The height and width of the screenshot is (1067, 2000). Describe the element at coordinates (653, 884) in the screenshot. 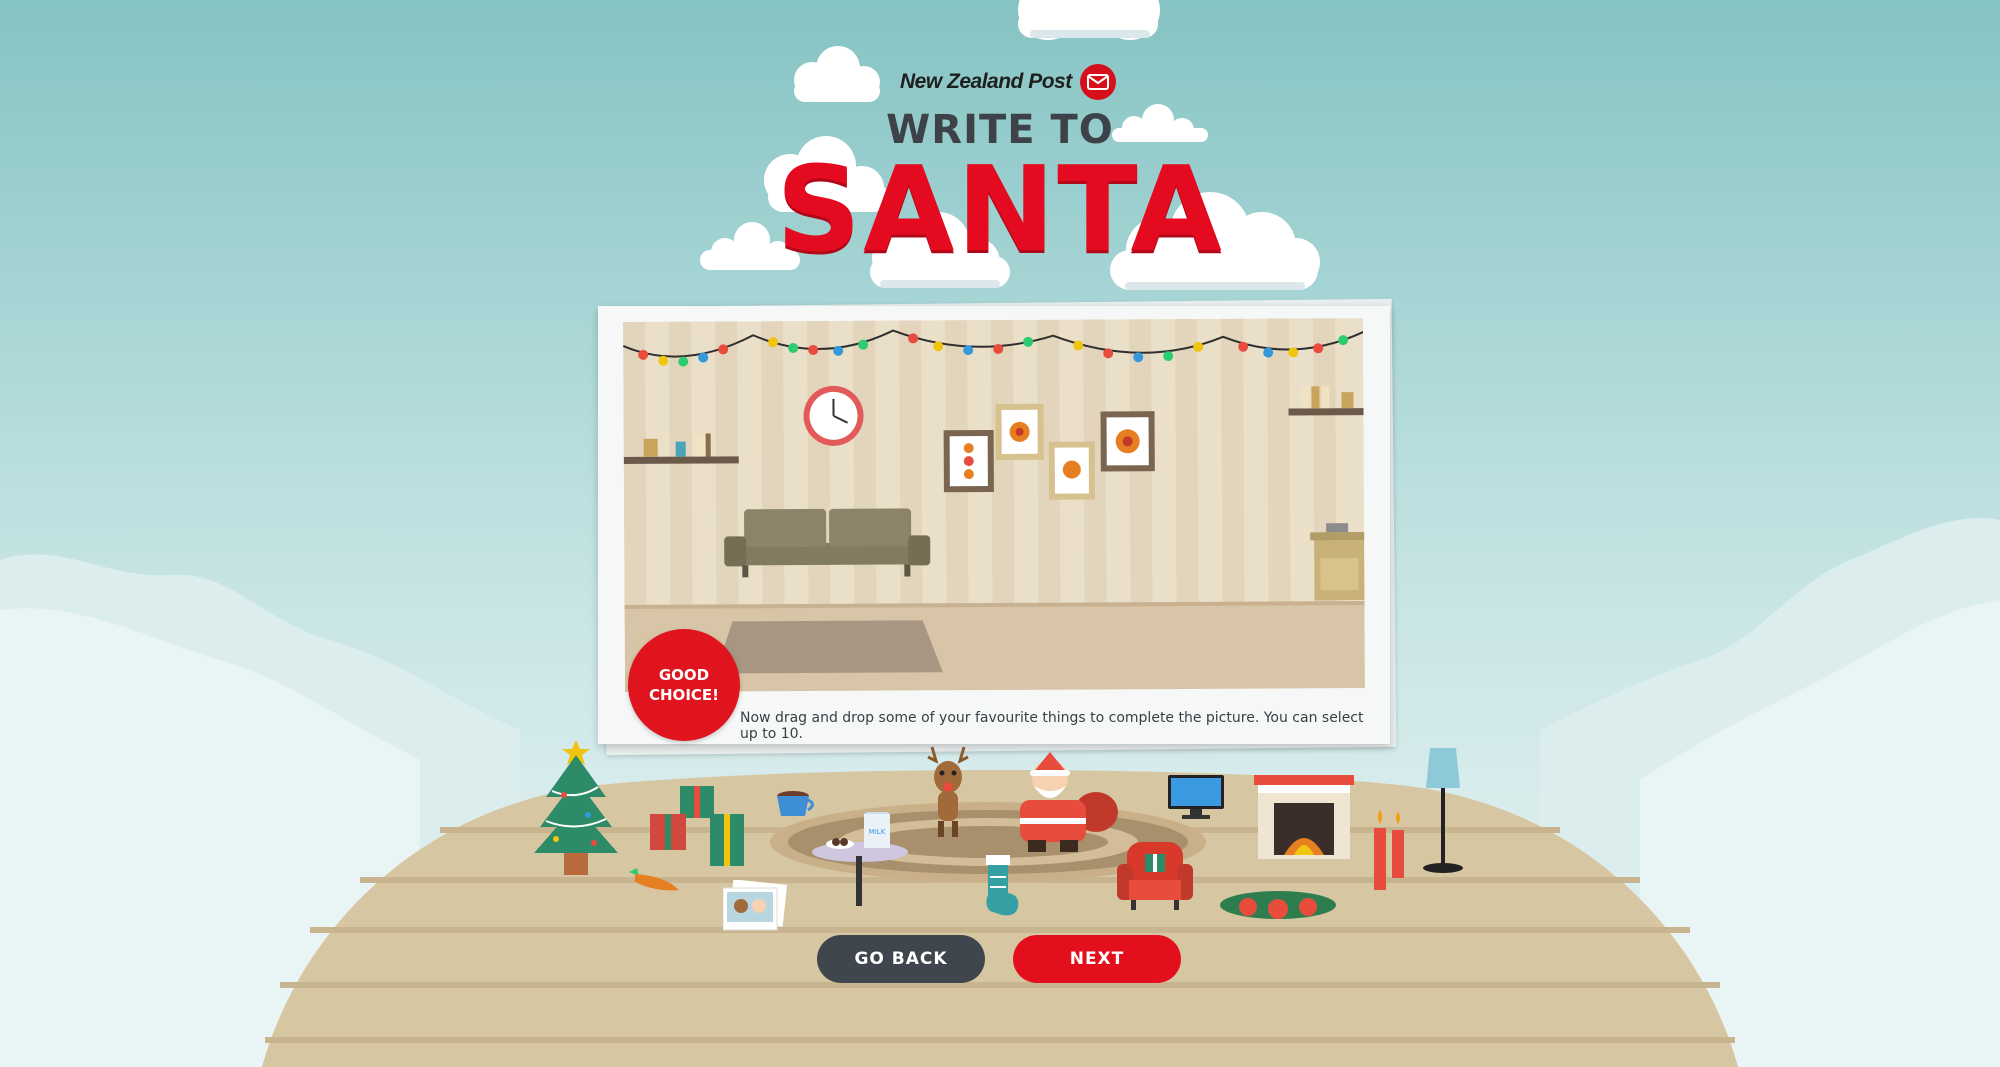

I see `carrot-icon` at that location.